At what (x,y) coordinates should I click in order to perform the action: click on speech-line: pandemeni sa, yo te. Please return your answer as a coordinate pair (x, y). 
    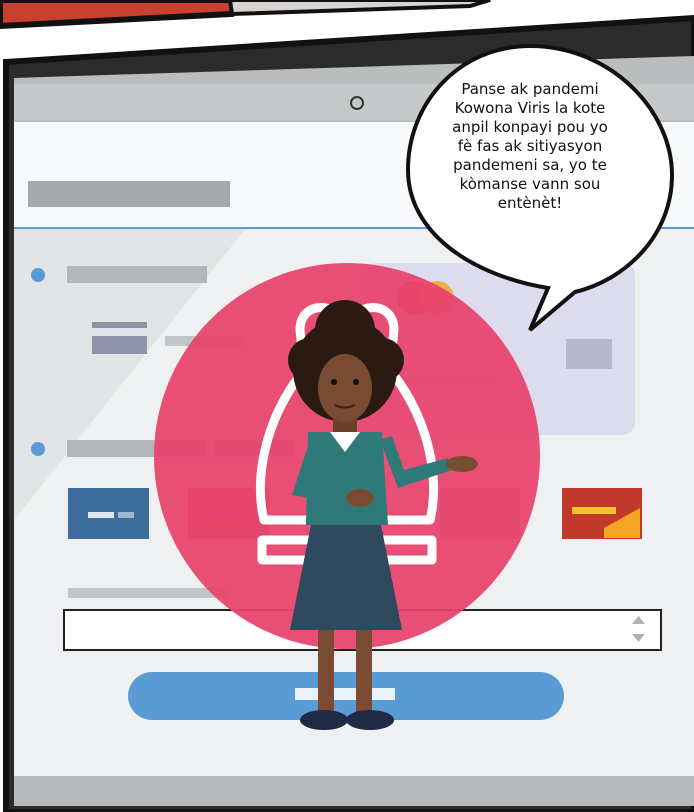
    Looking at the image, I should click on (530, 165).